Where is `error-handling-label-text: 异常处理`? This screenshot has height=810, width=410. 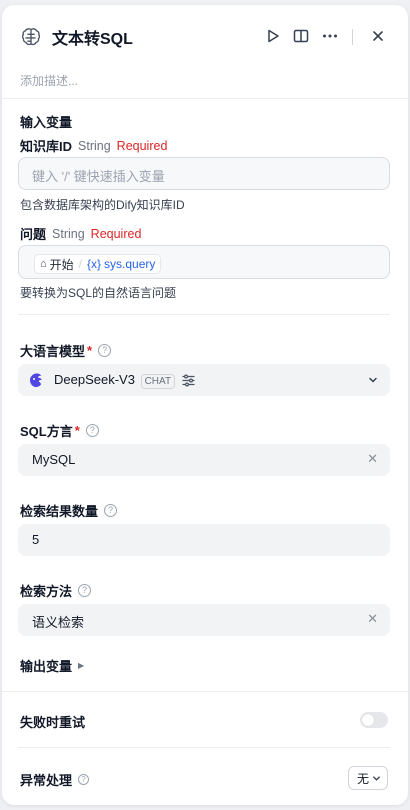
error-handling-label-text: 异常处理 is located at coordinates (46, 780).